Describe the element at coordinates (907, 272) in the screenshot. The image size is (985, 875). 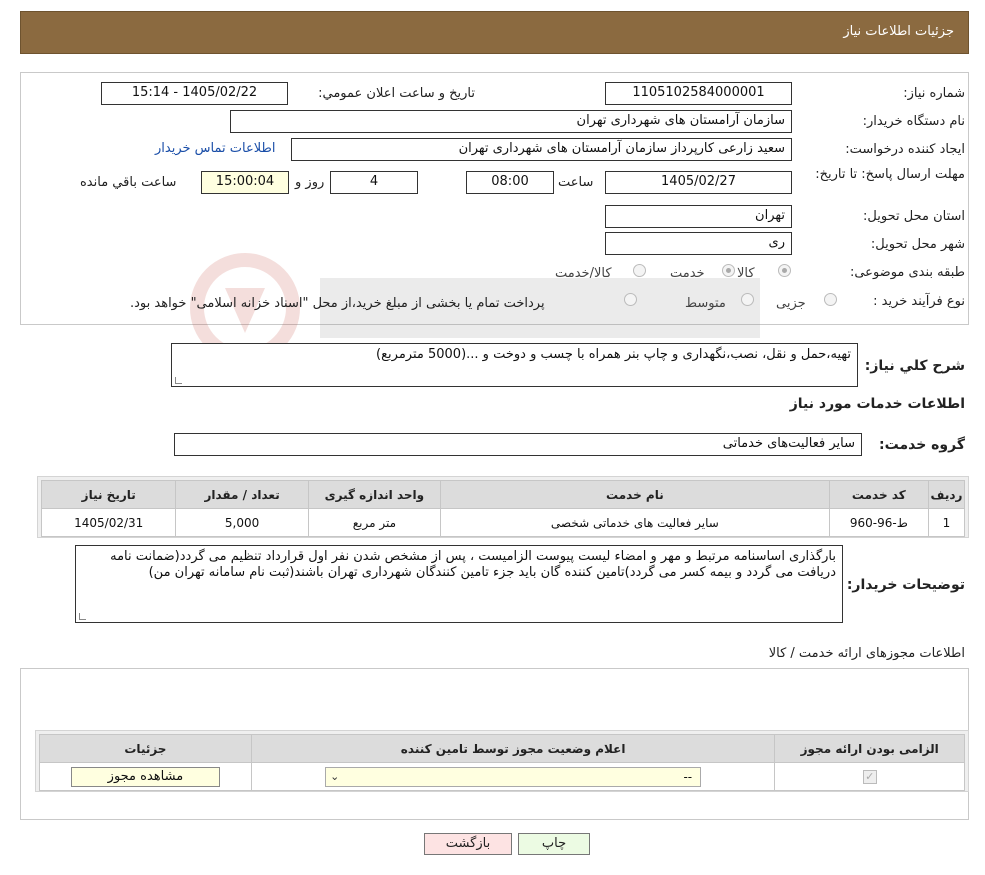
I see `category-label: طبقه بندی موضوعی:` at that location.